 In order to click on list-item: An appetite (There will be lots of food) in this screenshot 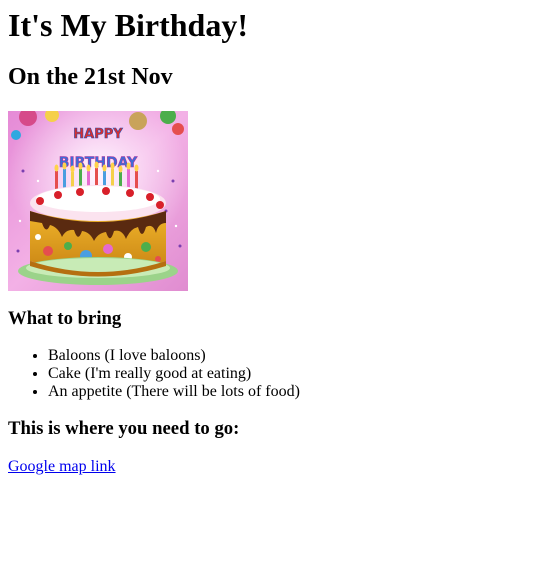, I will do `click(288, 392)`.